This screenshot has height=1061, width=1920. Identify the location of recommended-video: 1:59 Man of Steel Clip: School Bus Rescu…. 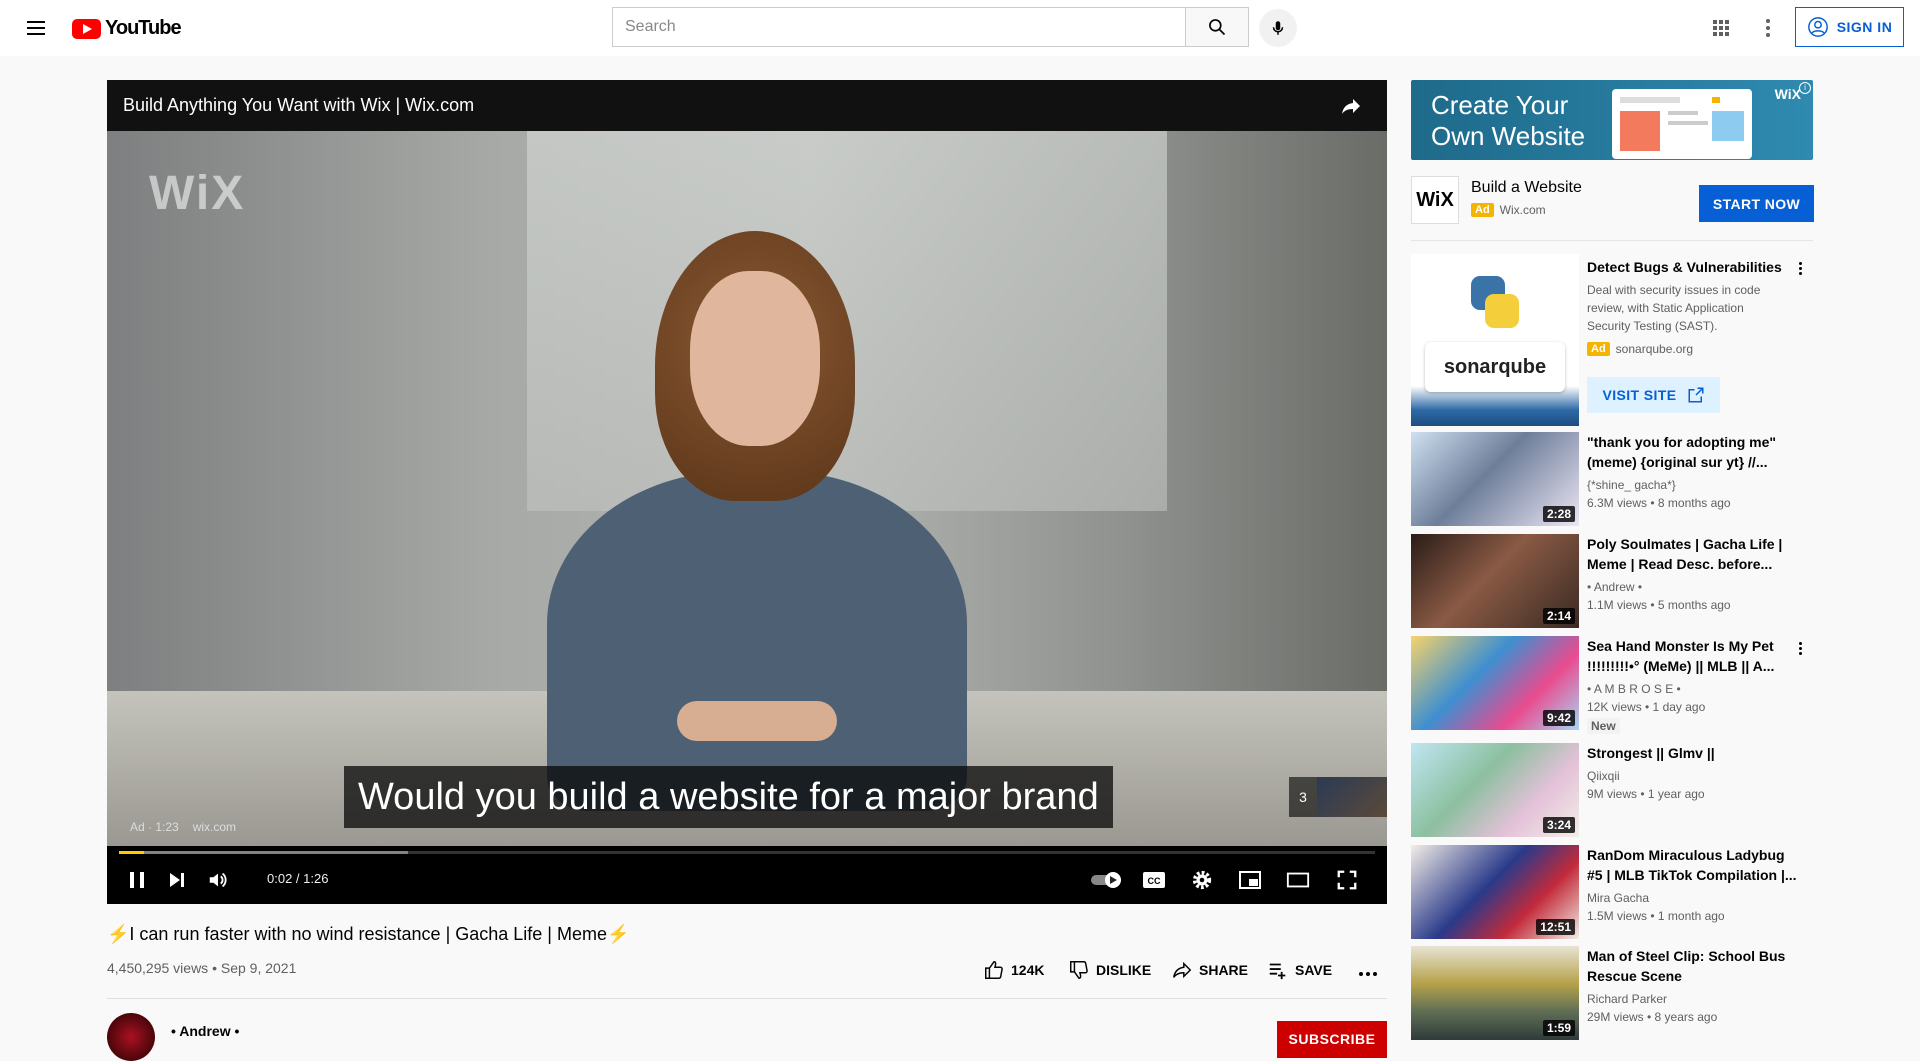
(1612, 993).